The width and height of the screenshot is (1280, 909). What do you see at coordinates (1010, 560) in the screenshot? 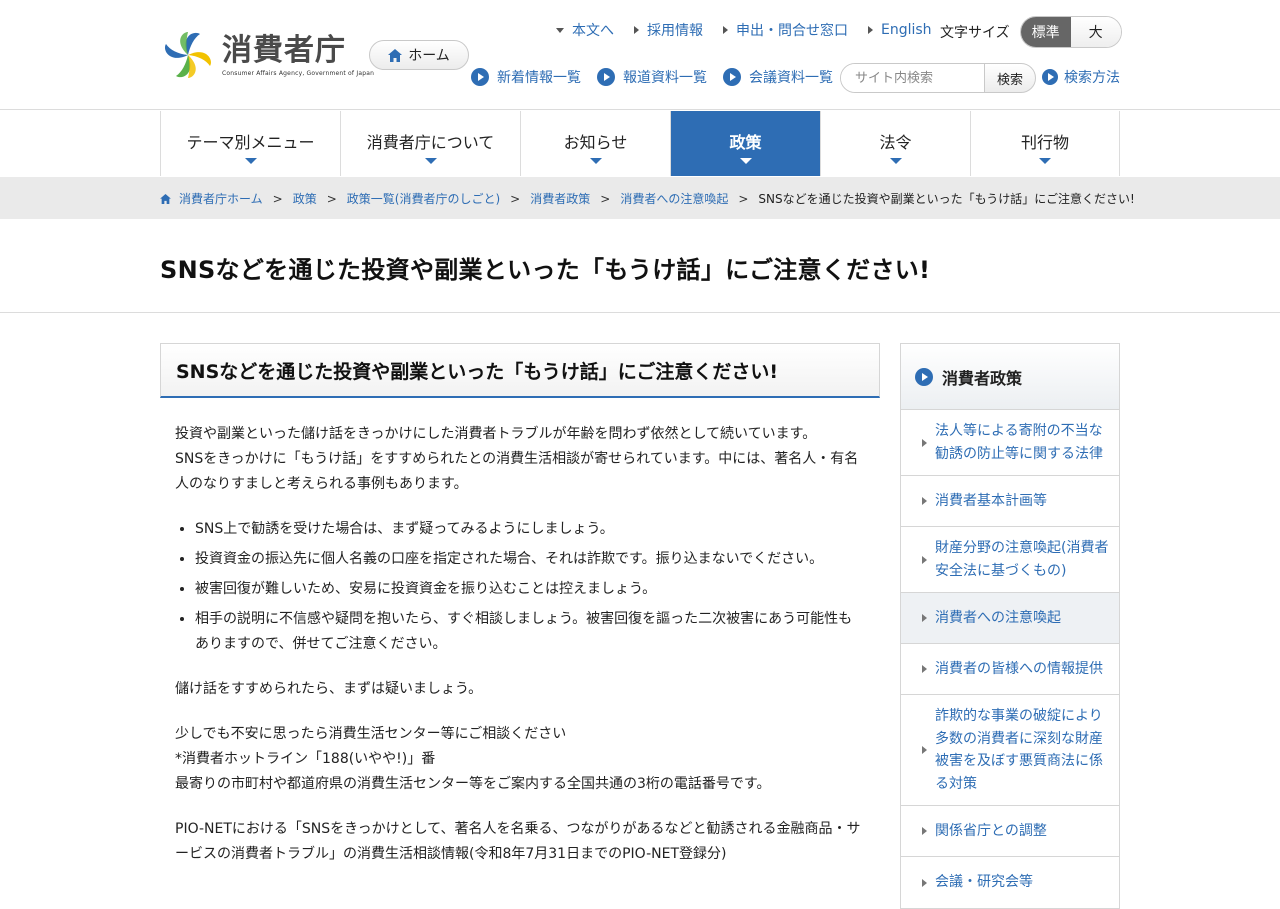
I see `sidebar-item-property-alerts: 財産分野の注意喚起(消費者安全法に基づくもの)` at bounding box center [1010, 560].